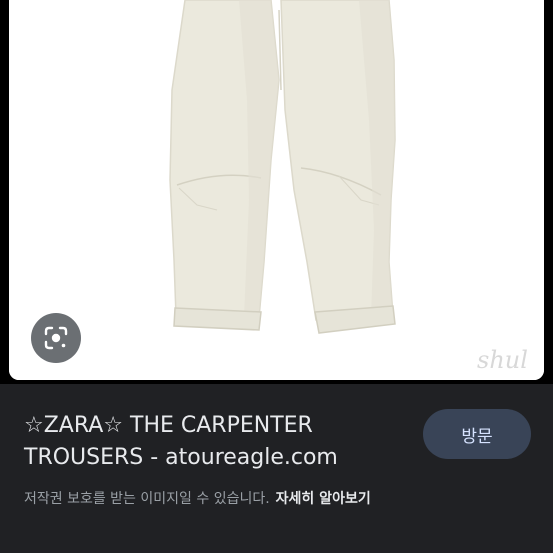 This screenshot has height=553, width=553. I want to click on google-lens-button, so click(56, 338).